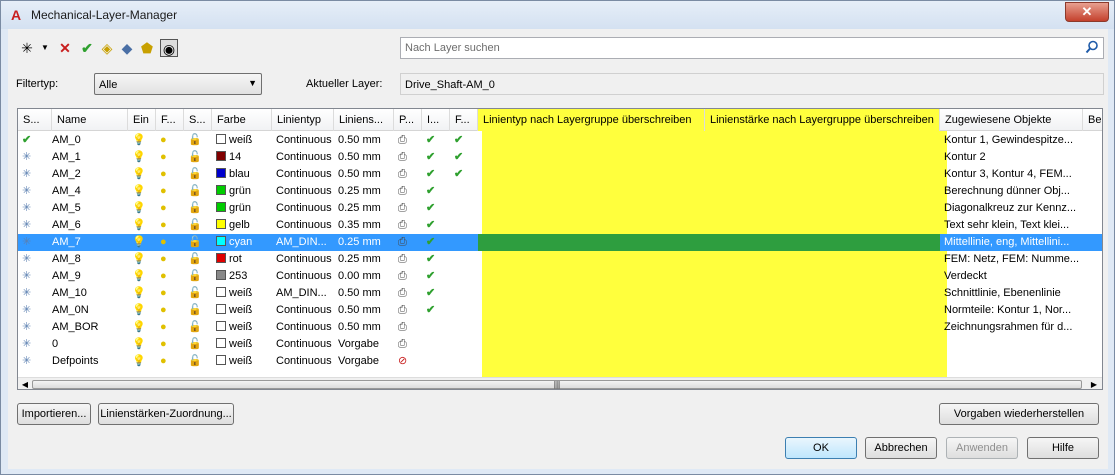 The width and height of the screenshot is (1115, 475). What do you see at coordinates (88, 242) in the screenshot?
I see `name-cell: AM_7` at bounding box center [88, 242].